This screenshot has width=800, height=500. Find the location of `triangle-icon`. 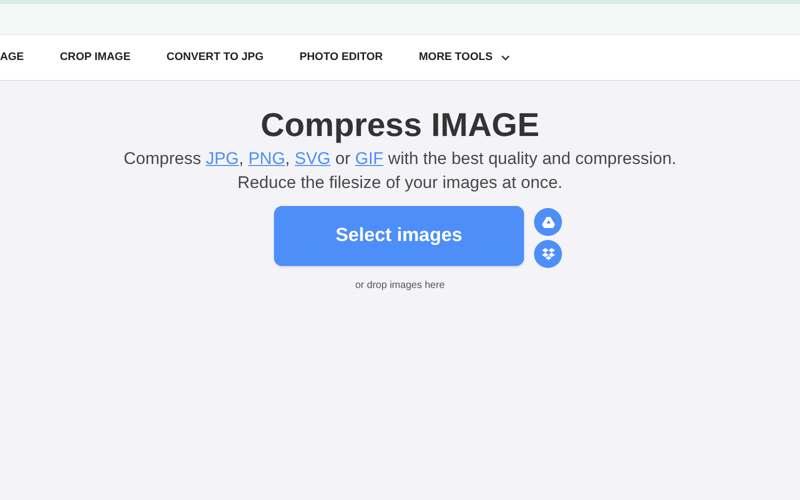

triangle-icon is located at coordinates (548, 222).